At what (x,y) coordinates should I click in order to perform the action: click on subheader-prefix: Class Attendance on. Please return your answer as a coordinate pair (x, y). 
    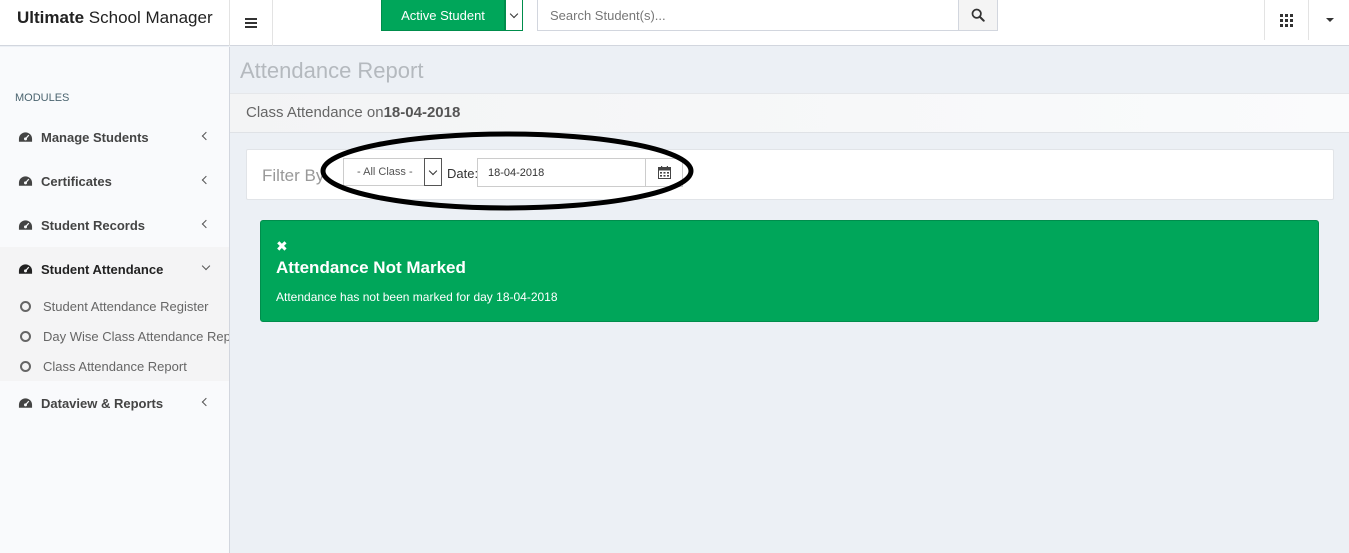
    Looking at the image, I should click on (315, 112).